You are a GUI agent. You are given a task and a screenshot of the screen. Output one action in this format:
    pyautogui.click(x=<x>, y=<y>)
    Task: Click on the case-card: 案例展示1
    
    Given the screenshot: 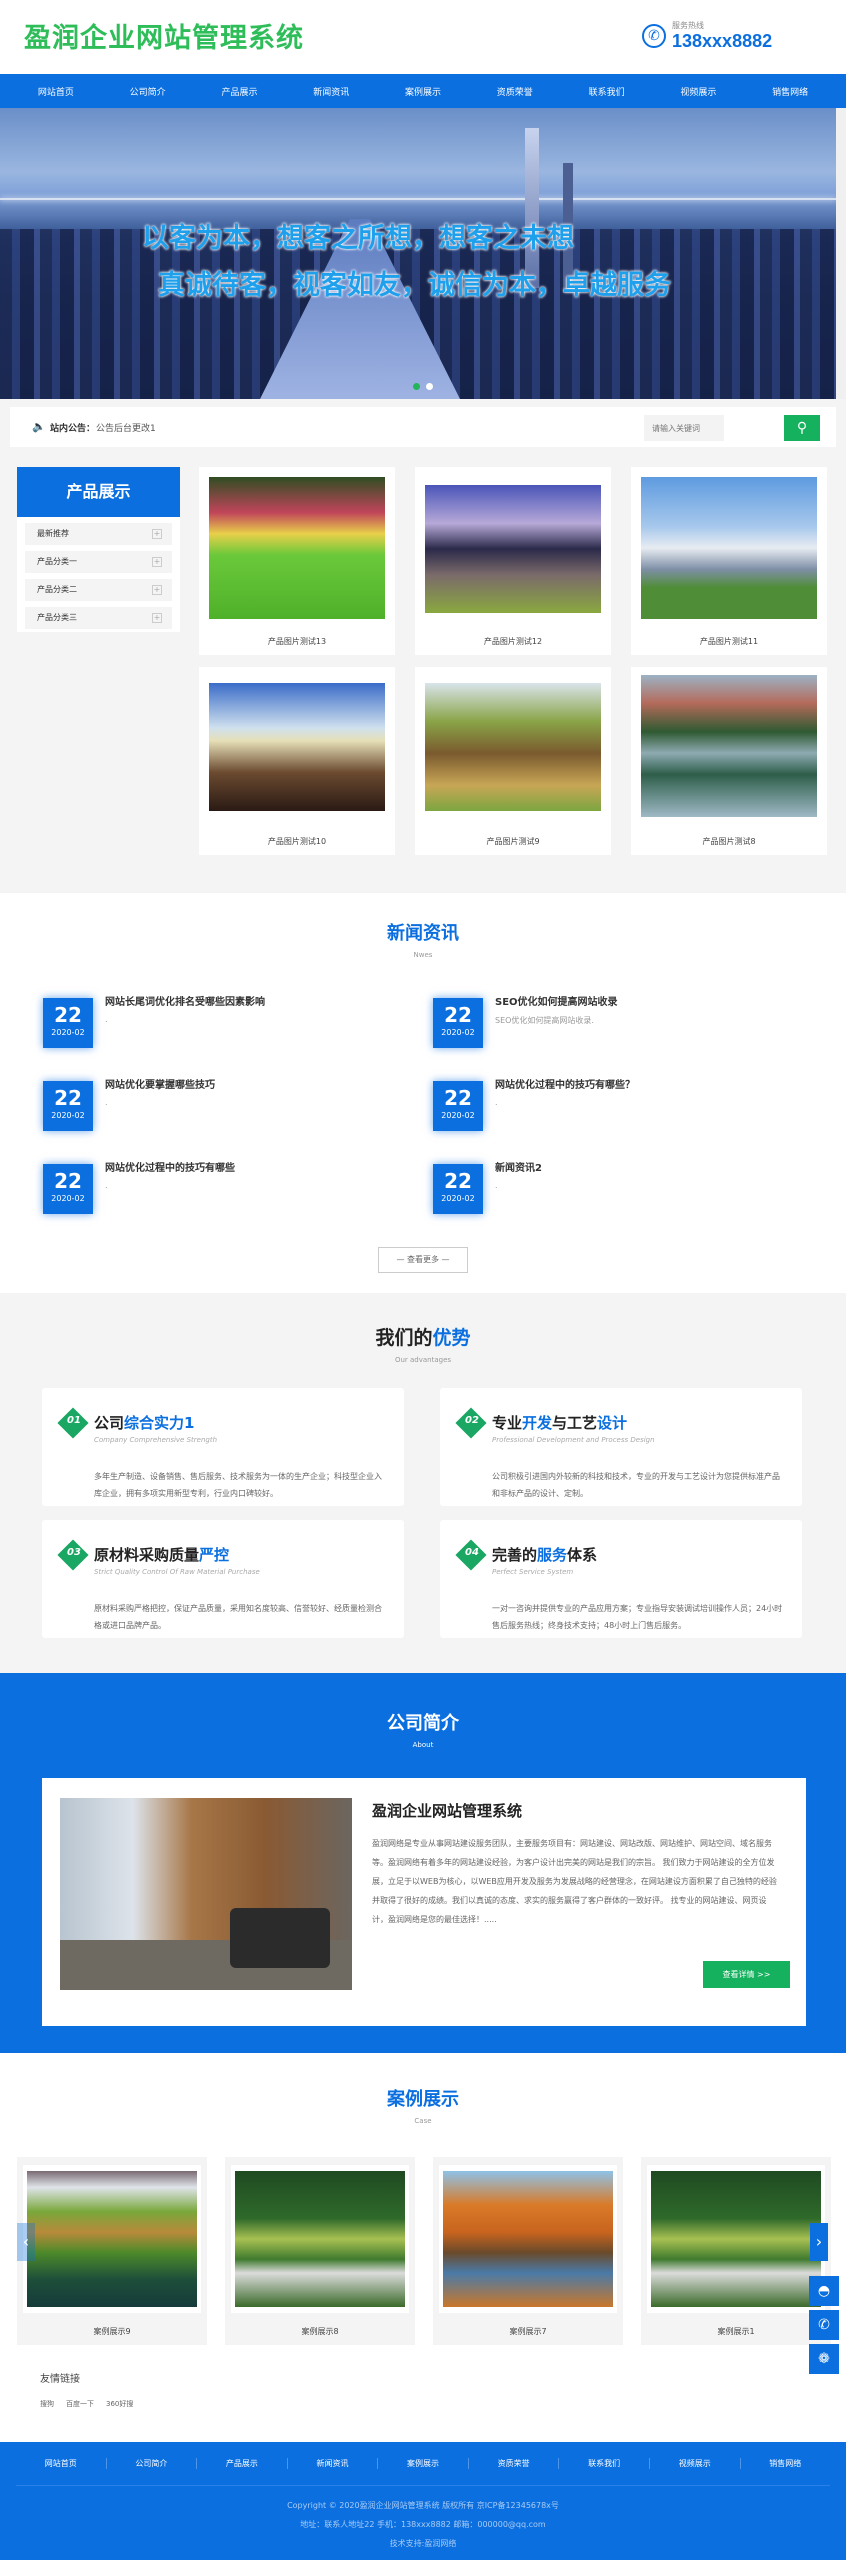 What is the action you would take?
    pyautogui.click(x=736, y=2251)
    